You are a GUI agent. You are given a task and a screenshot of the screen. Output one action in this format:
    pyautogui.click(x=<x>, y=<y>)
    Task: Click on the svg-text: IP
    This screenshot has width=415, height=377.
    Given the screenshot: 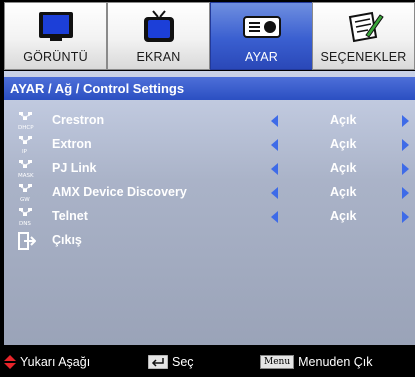 What is the action you would take?
    pyautogui.click(x=25, y=152)
    